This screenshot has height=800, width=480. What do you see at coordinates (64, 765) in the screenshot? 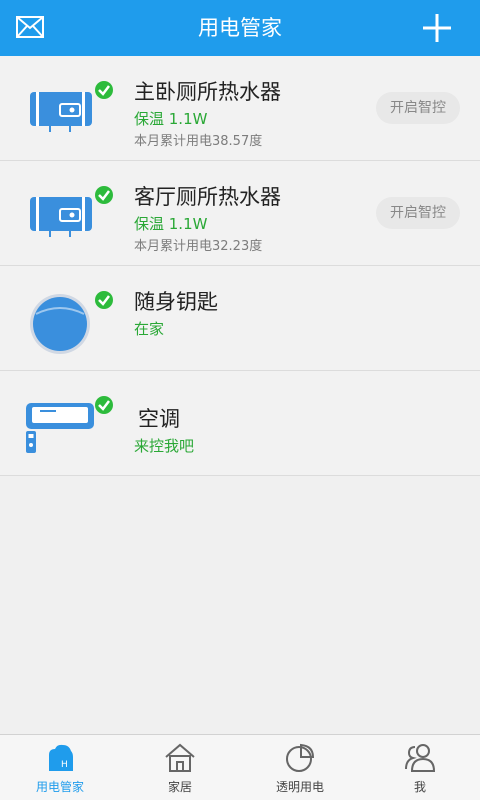
I see `svg-text: H` at bounding box center [64, 765].